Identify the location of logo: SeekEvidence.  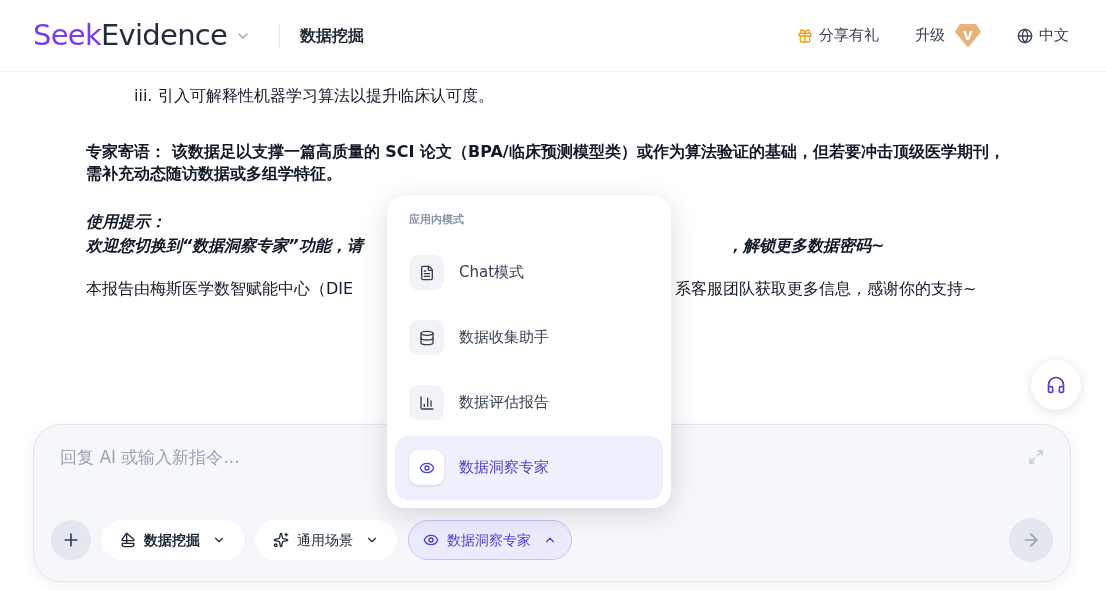
(130, 35).